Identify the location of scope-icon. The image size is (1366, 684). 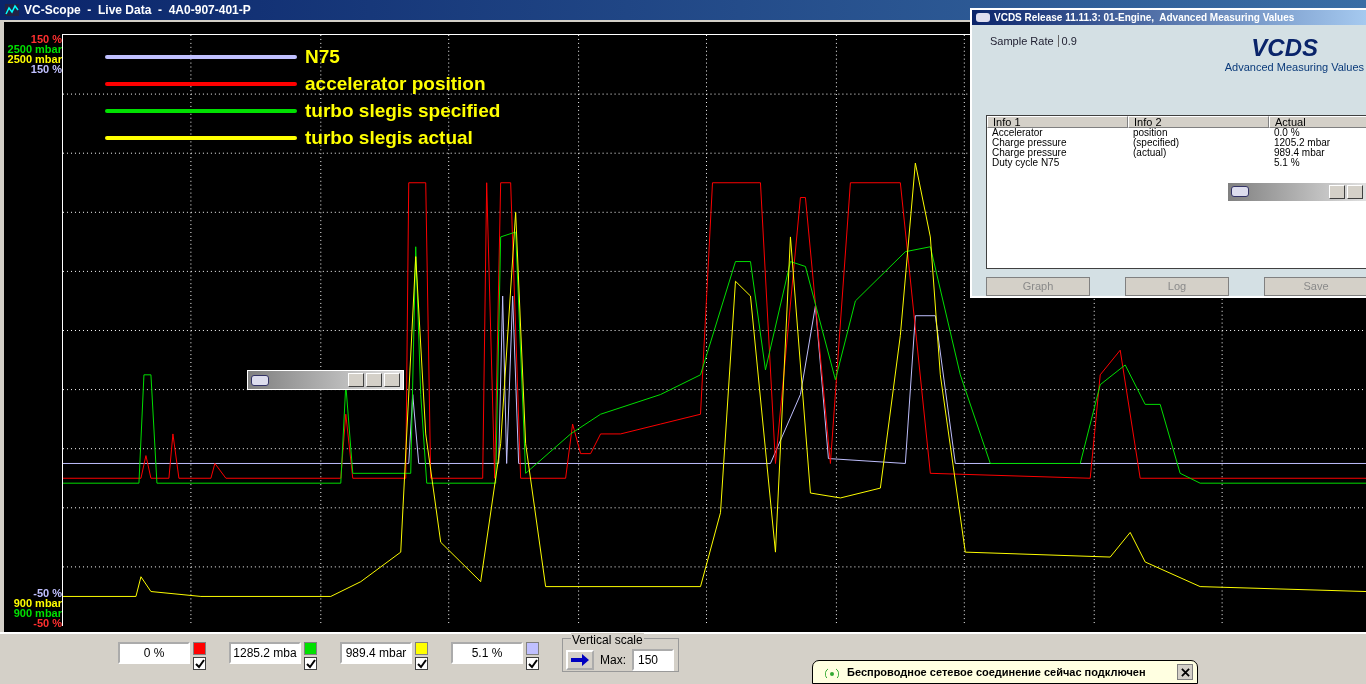
(12, 10).